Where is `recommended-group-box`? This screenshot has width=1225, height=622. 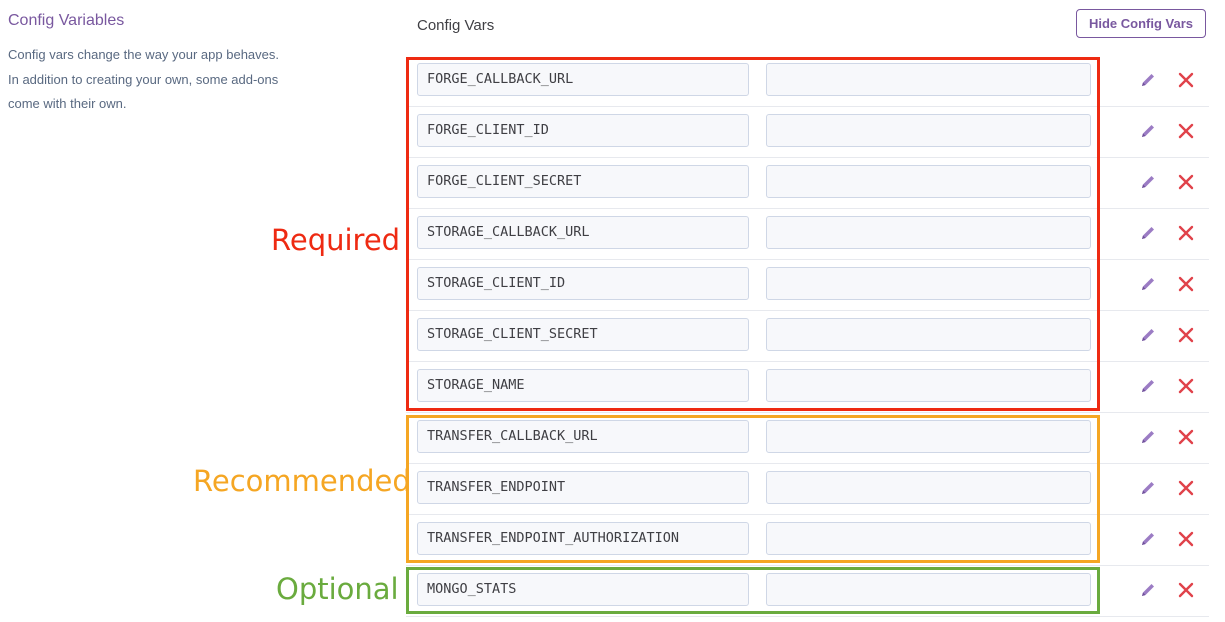
recommended-group-box is located at coordinates (753, 489).